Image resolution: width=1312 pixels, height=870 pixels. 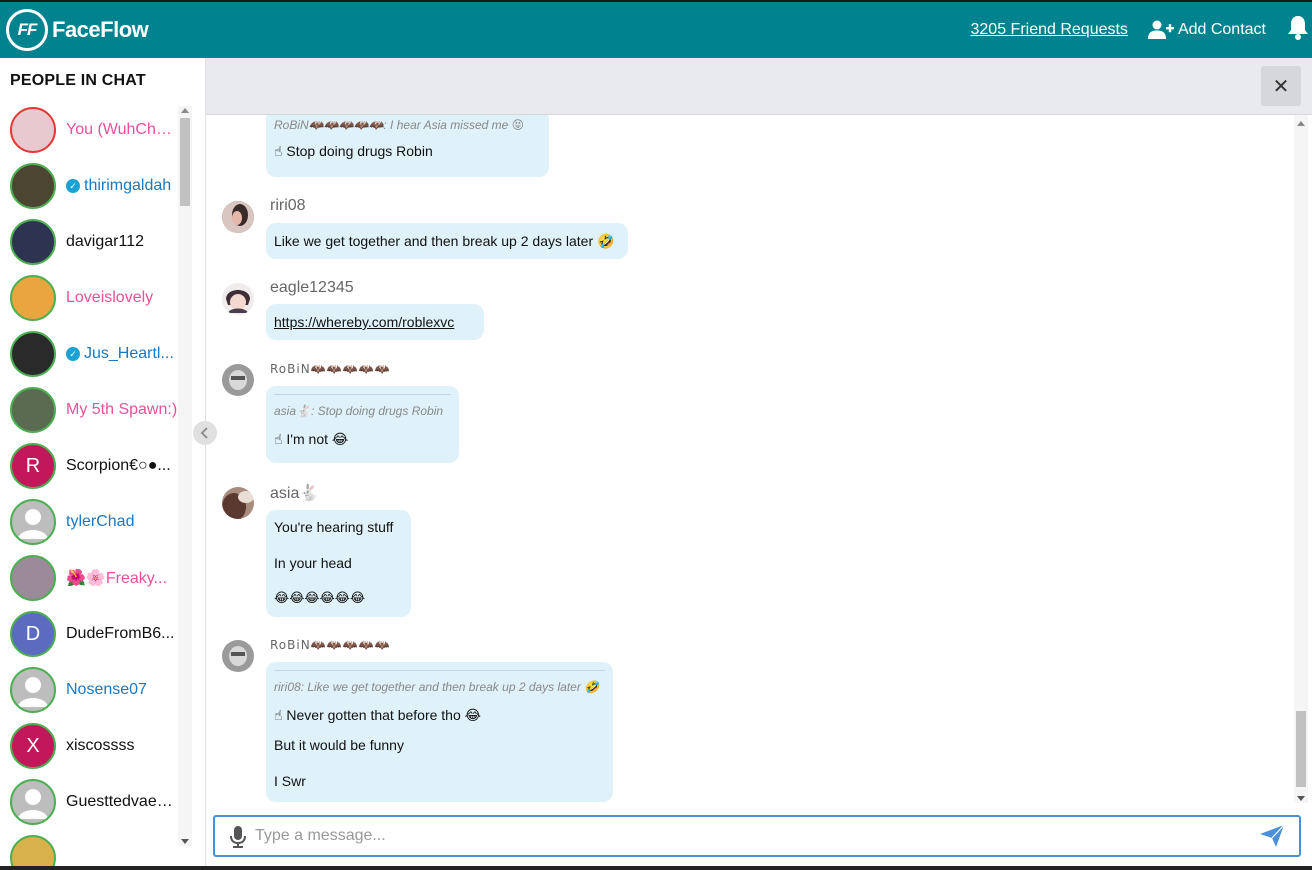 I want to click on sidebar-person: ✓ thirimgaldah, so click(x=100, y=186).